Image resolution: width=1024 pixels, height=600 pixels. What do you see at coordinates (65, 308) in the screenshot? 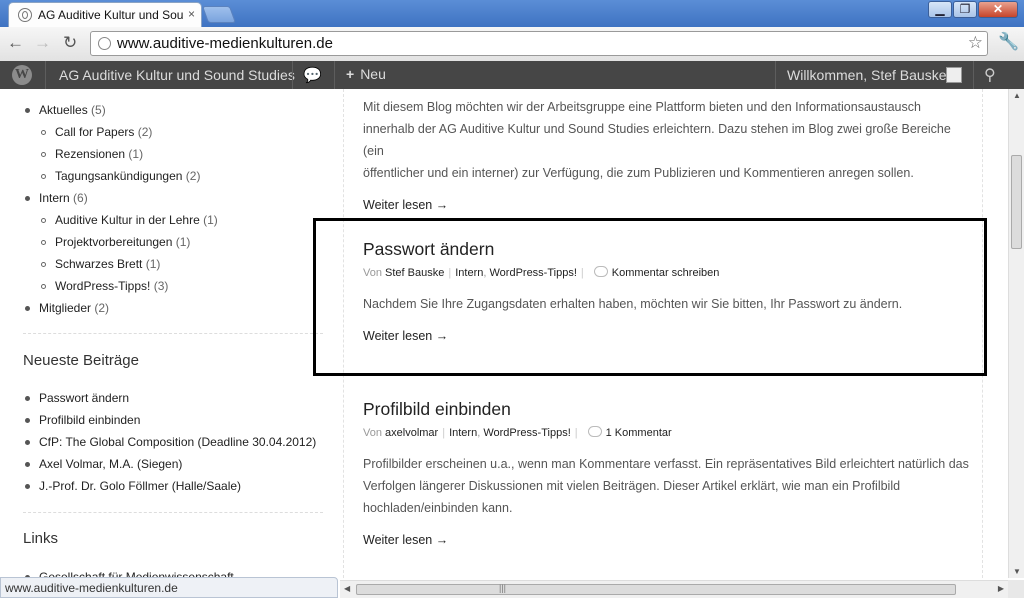
I see `category-link: Mitglieder` at bounding box center [65, 308].